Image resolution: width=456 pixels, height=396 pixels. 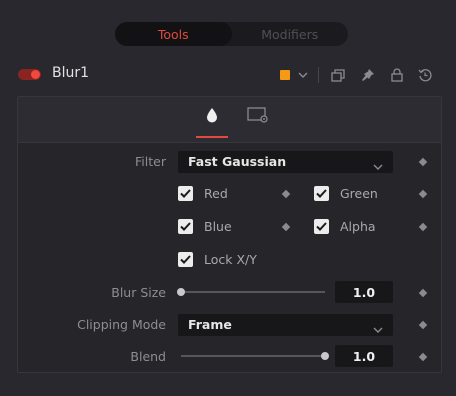 I want to click on checkbox-red: Red, so click(x=203, y=193).